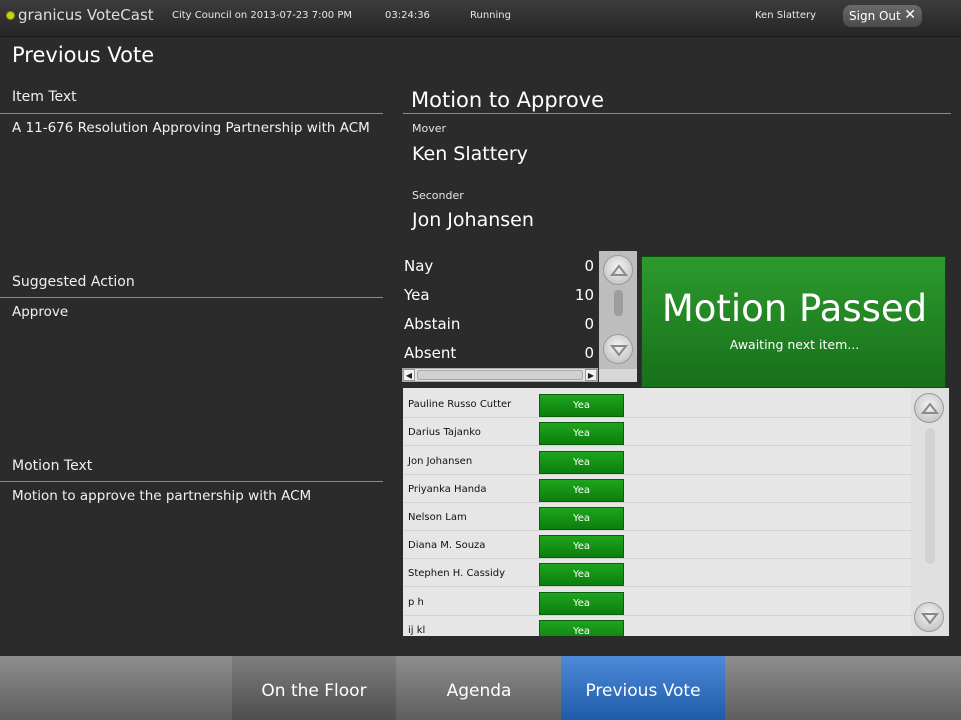 This screenshot has width=961, height=720. I want to click on tally-label-yea: Yea, so click(417, 295).